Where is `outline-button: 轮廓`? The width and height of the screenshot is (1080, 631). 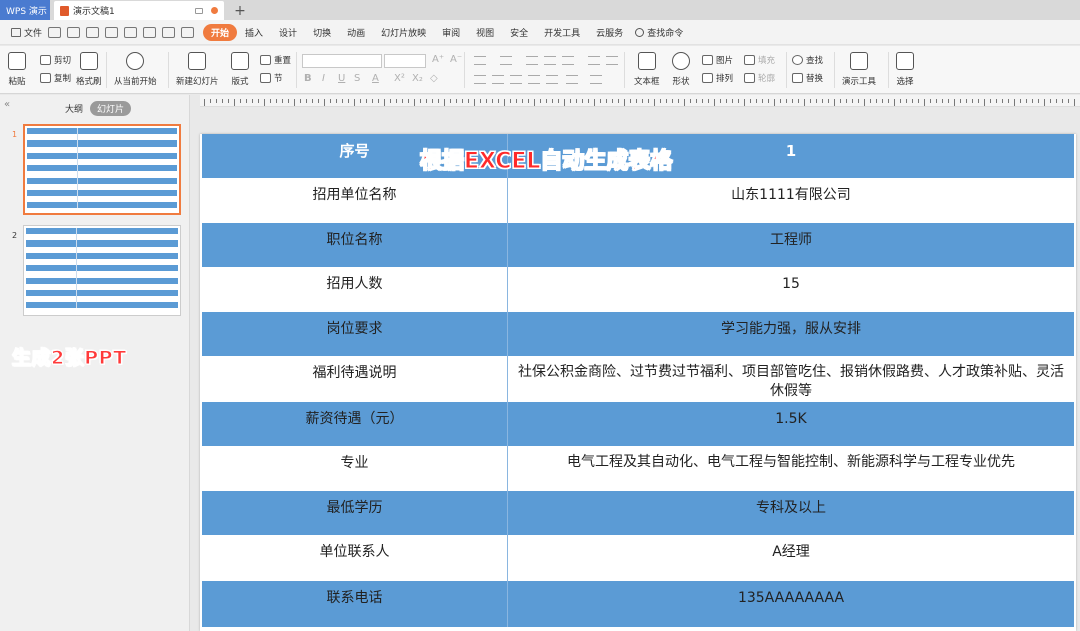 outline-button: 轮廓 is located at coordinates (759, 78).